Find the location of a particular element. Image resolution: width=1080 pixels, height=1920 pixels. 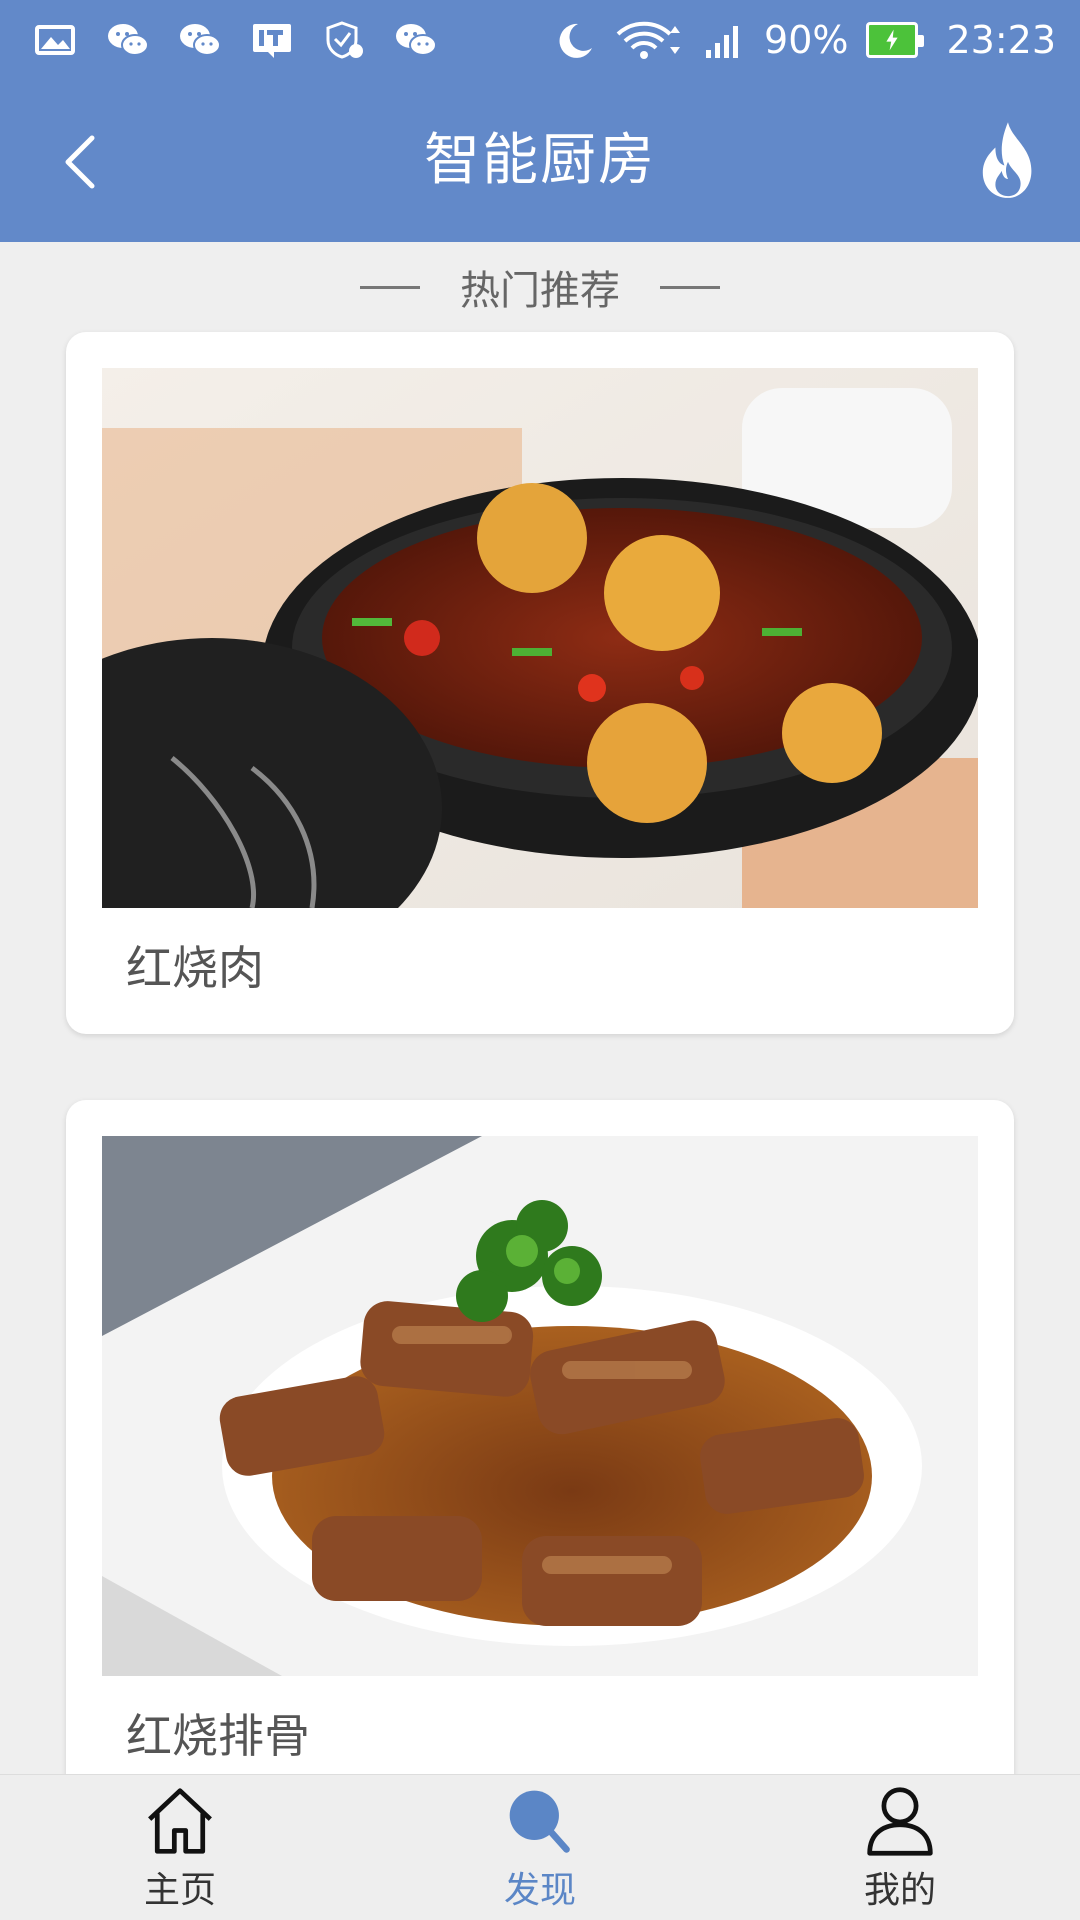

header: 90% 23:23 智能厨房 is located at coordinates (540, 121).